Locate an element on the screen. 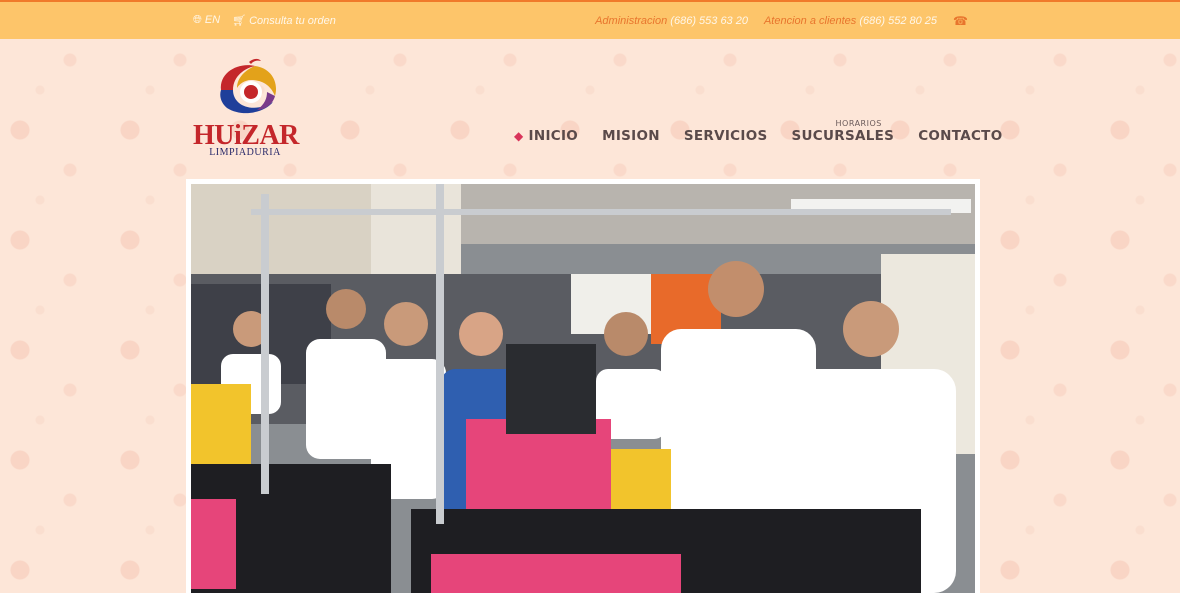 Image resolution: width=1180 pixels, height=593 pixels. nav-item-sucursales: HORARIOS SUCURSALES is located at coordinates (843, 131).